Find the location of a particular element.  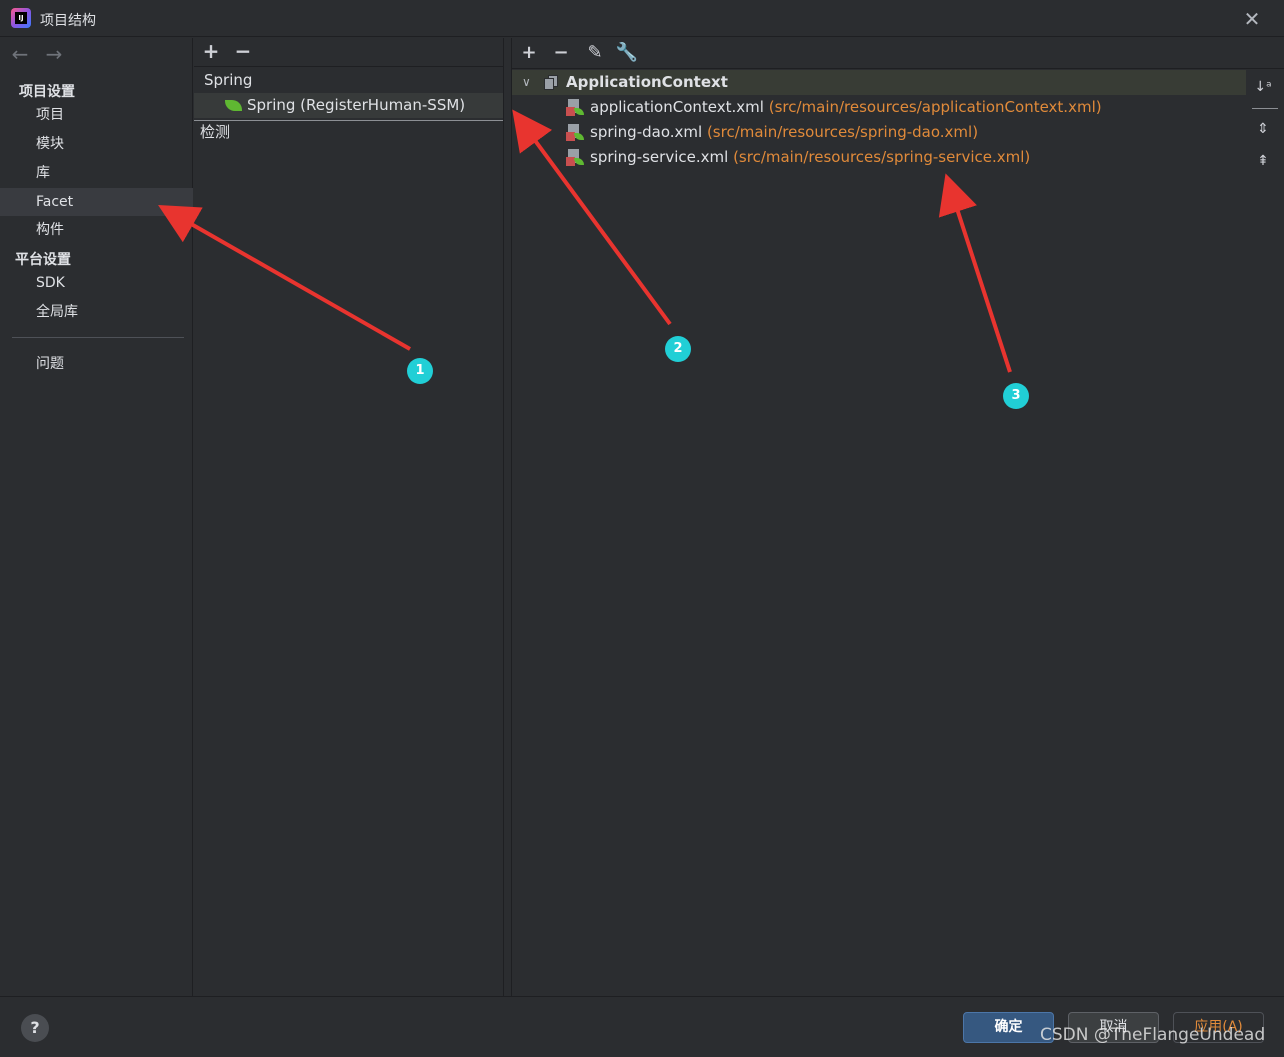

nav-item-modules: 模块 is located at coordinates (96, 144).